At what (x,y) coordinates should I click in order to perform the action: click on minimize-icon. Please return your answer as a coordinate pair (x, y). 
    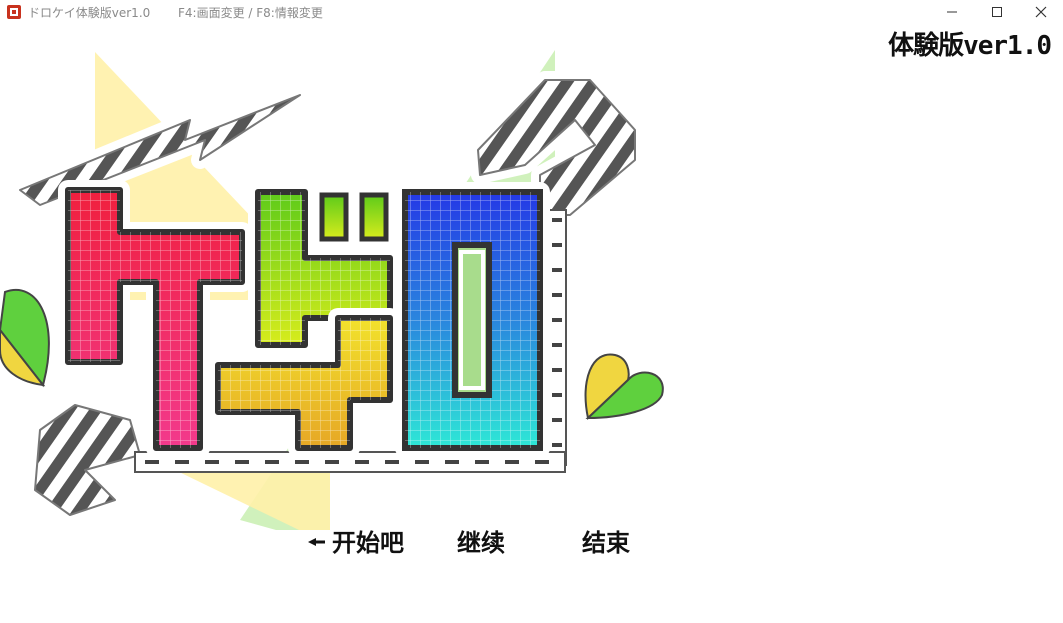
    Looking at the image, I should click on (952, 12).